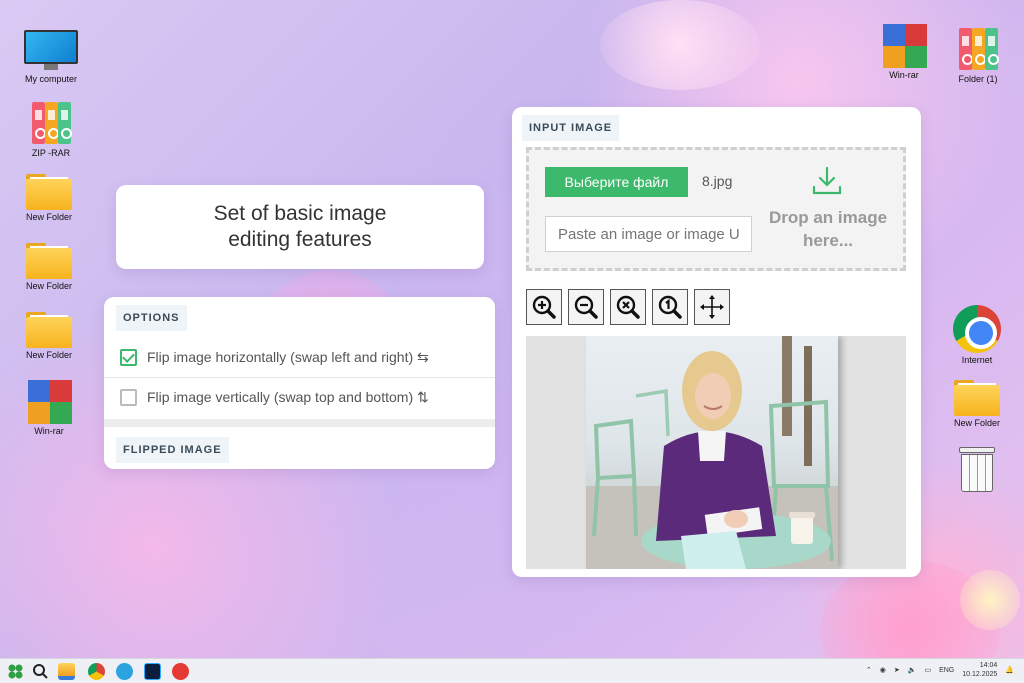 The image size is (1024, 683). I want to click on telegram-tray-icon: ➤, so click(897, 670).